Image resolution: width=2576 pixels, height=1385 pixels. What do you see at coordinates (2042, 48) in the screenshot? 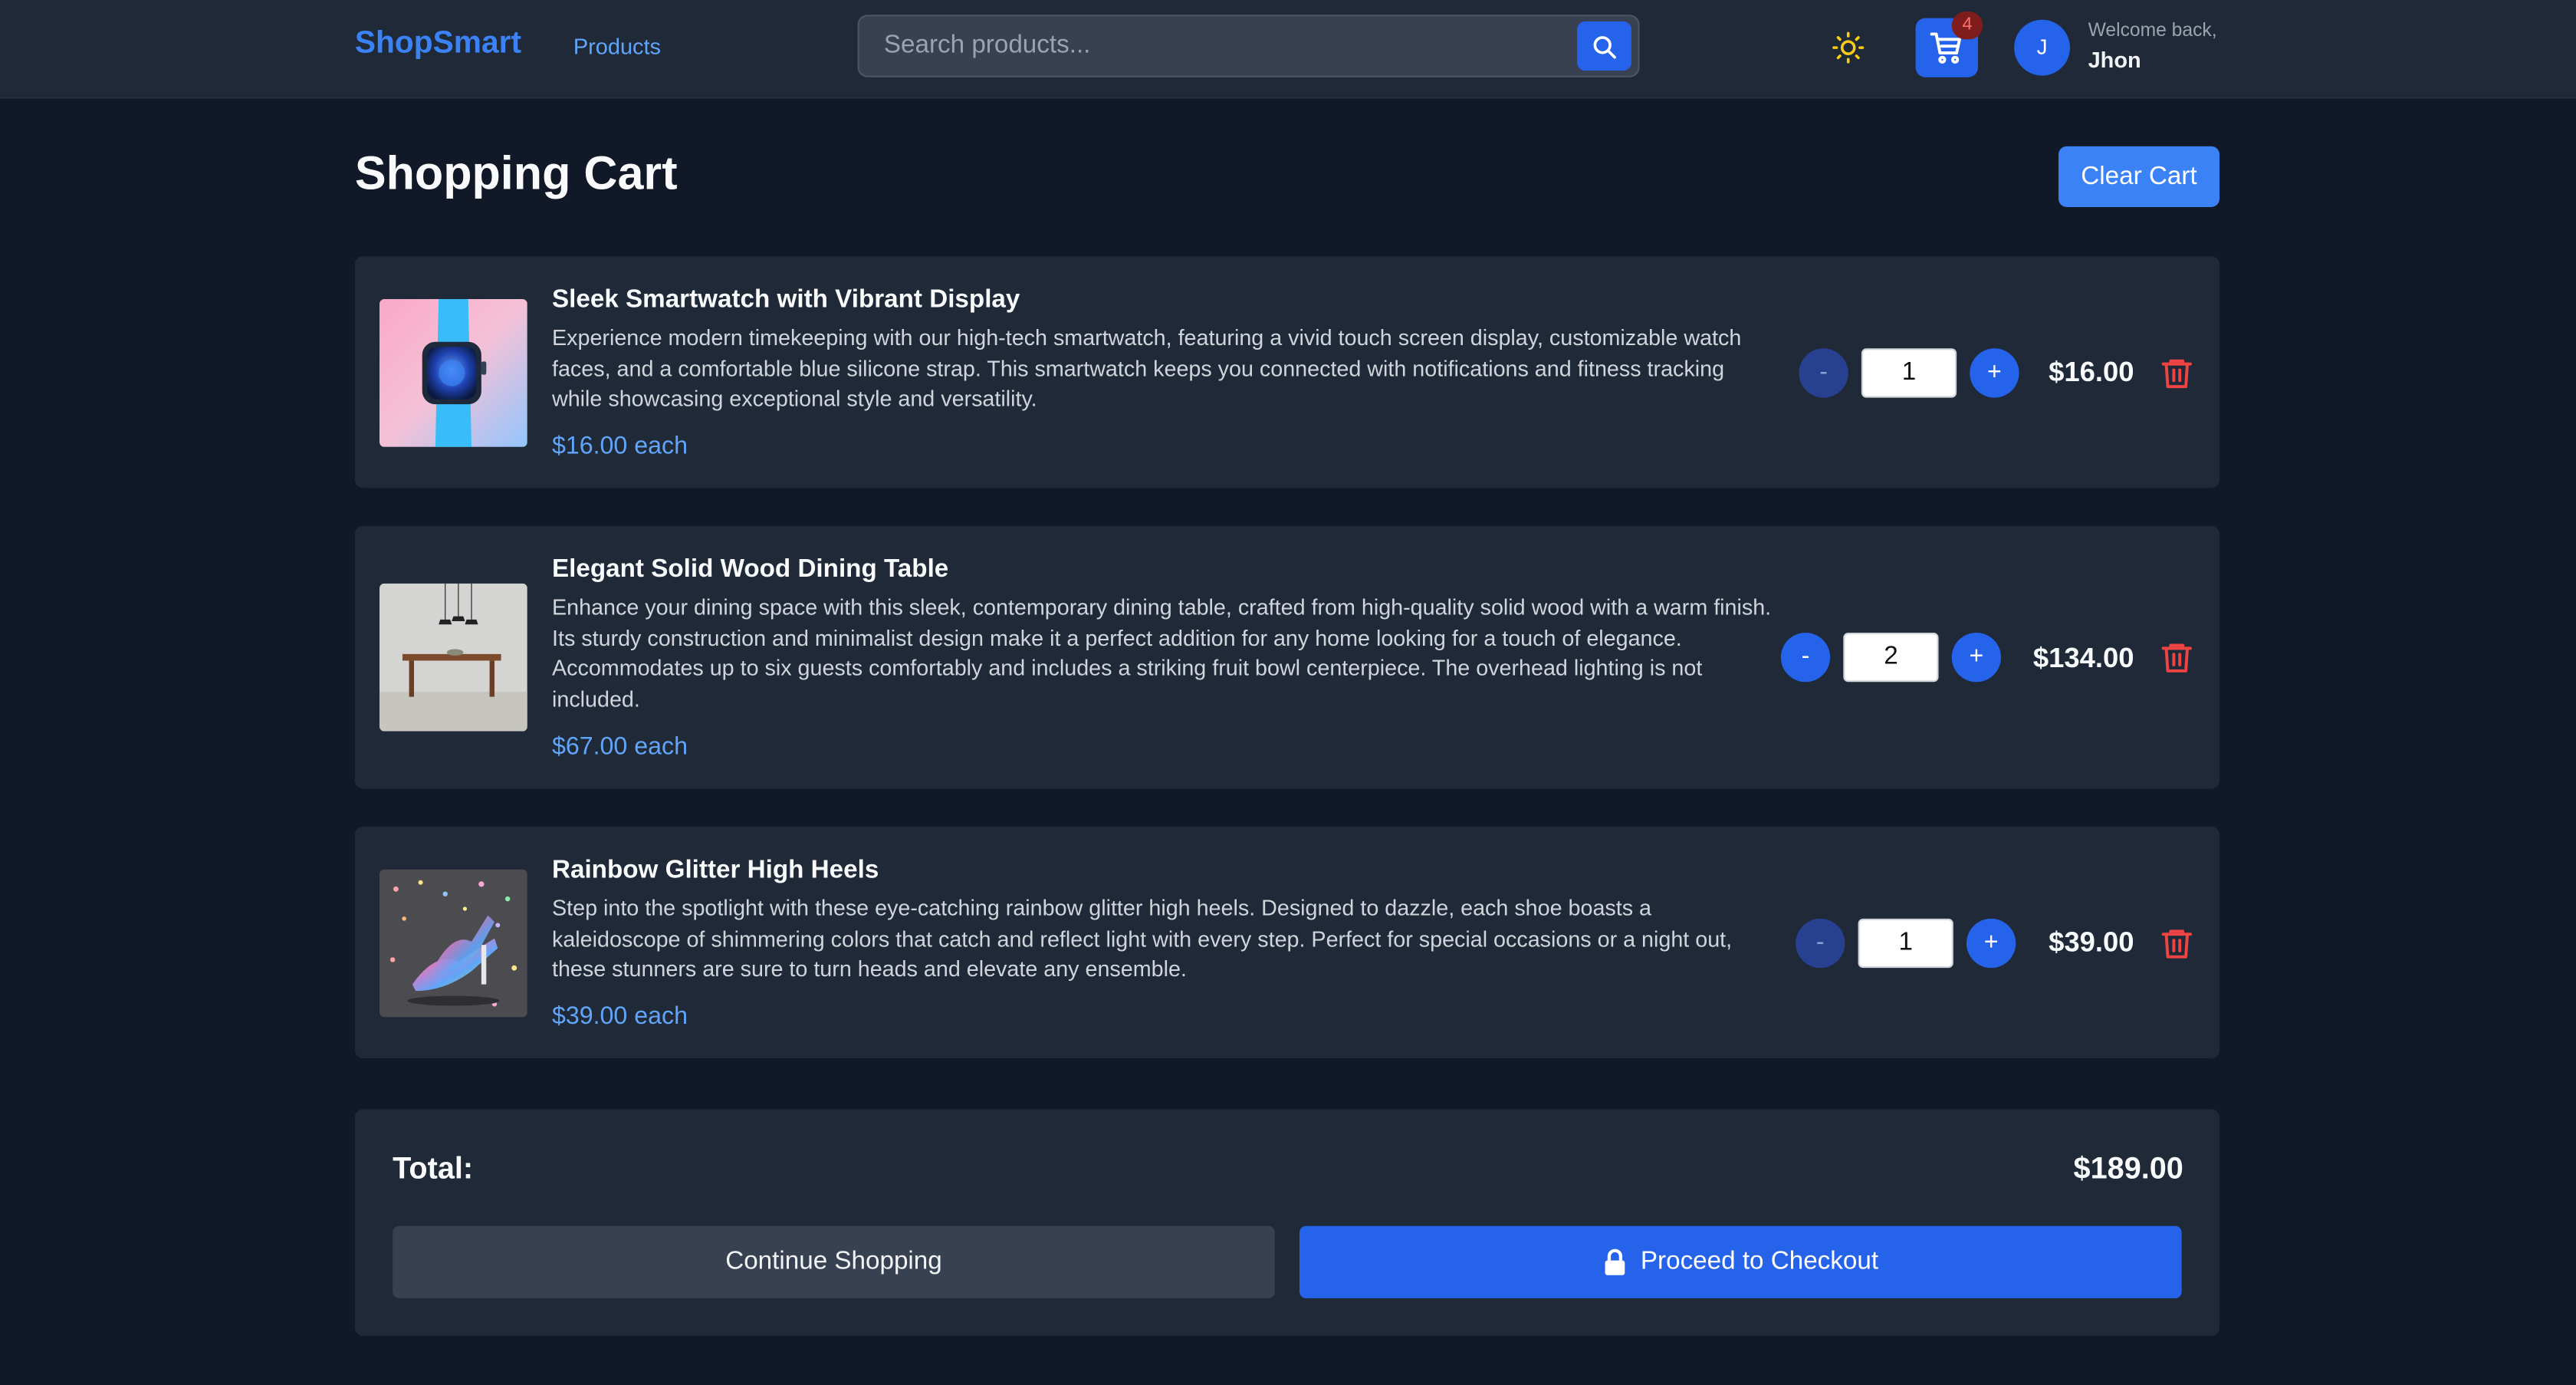
I see `avatar: J` at bounding box center [2042, 48].